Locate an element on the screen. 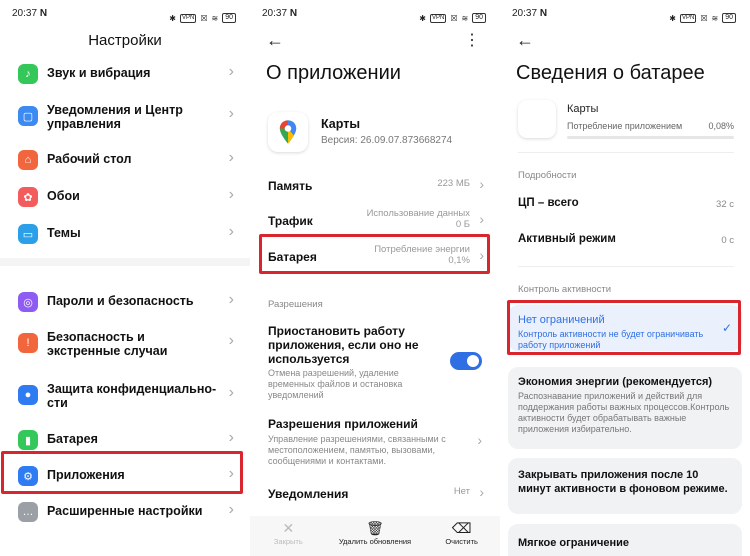  active-value: 0 с is located at coordinates (727, 240).